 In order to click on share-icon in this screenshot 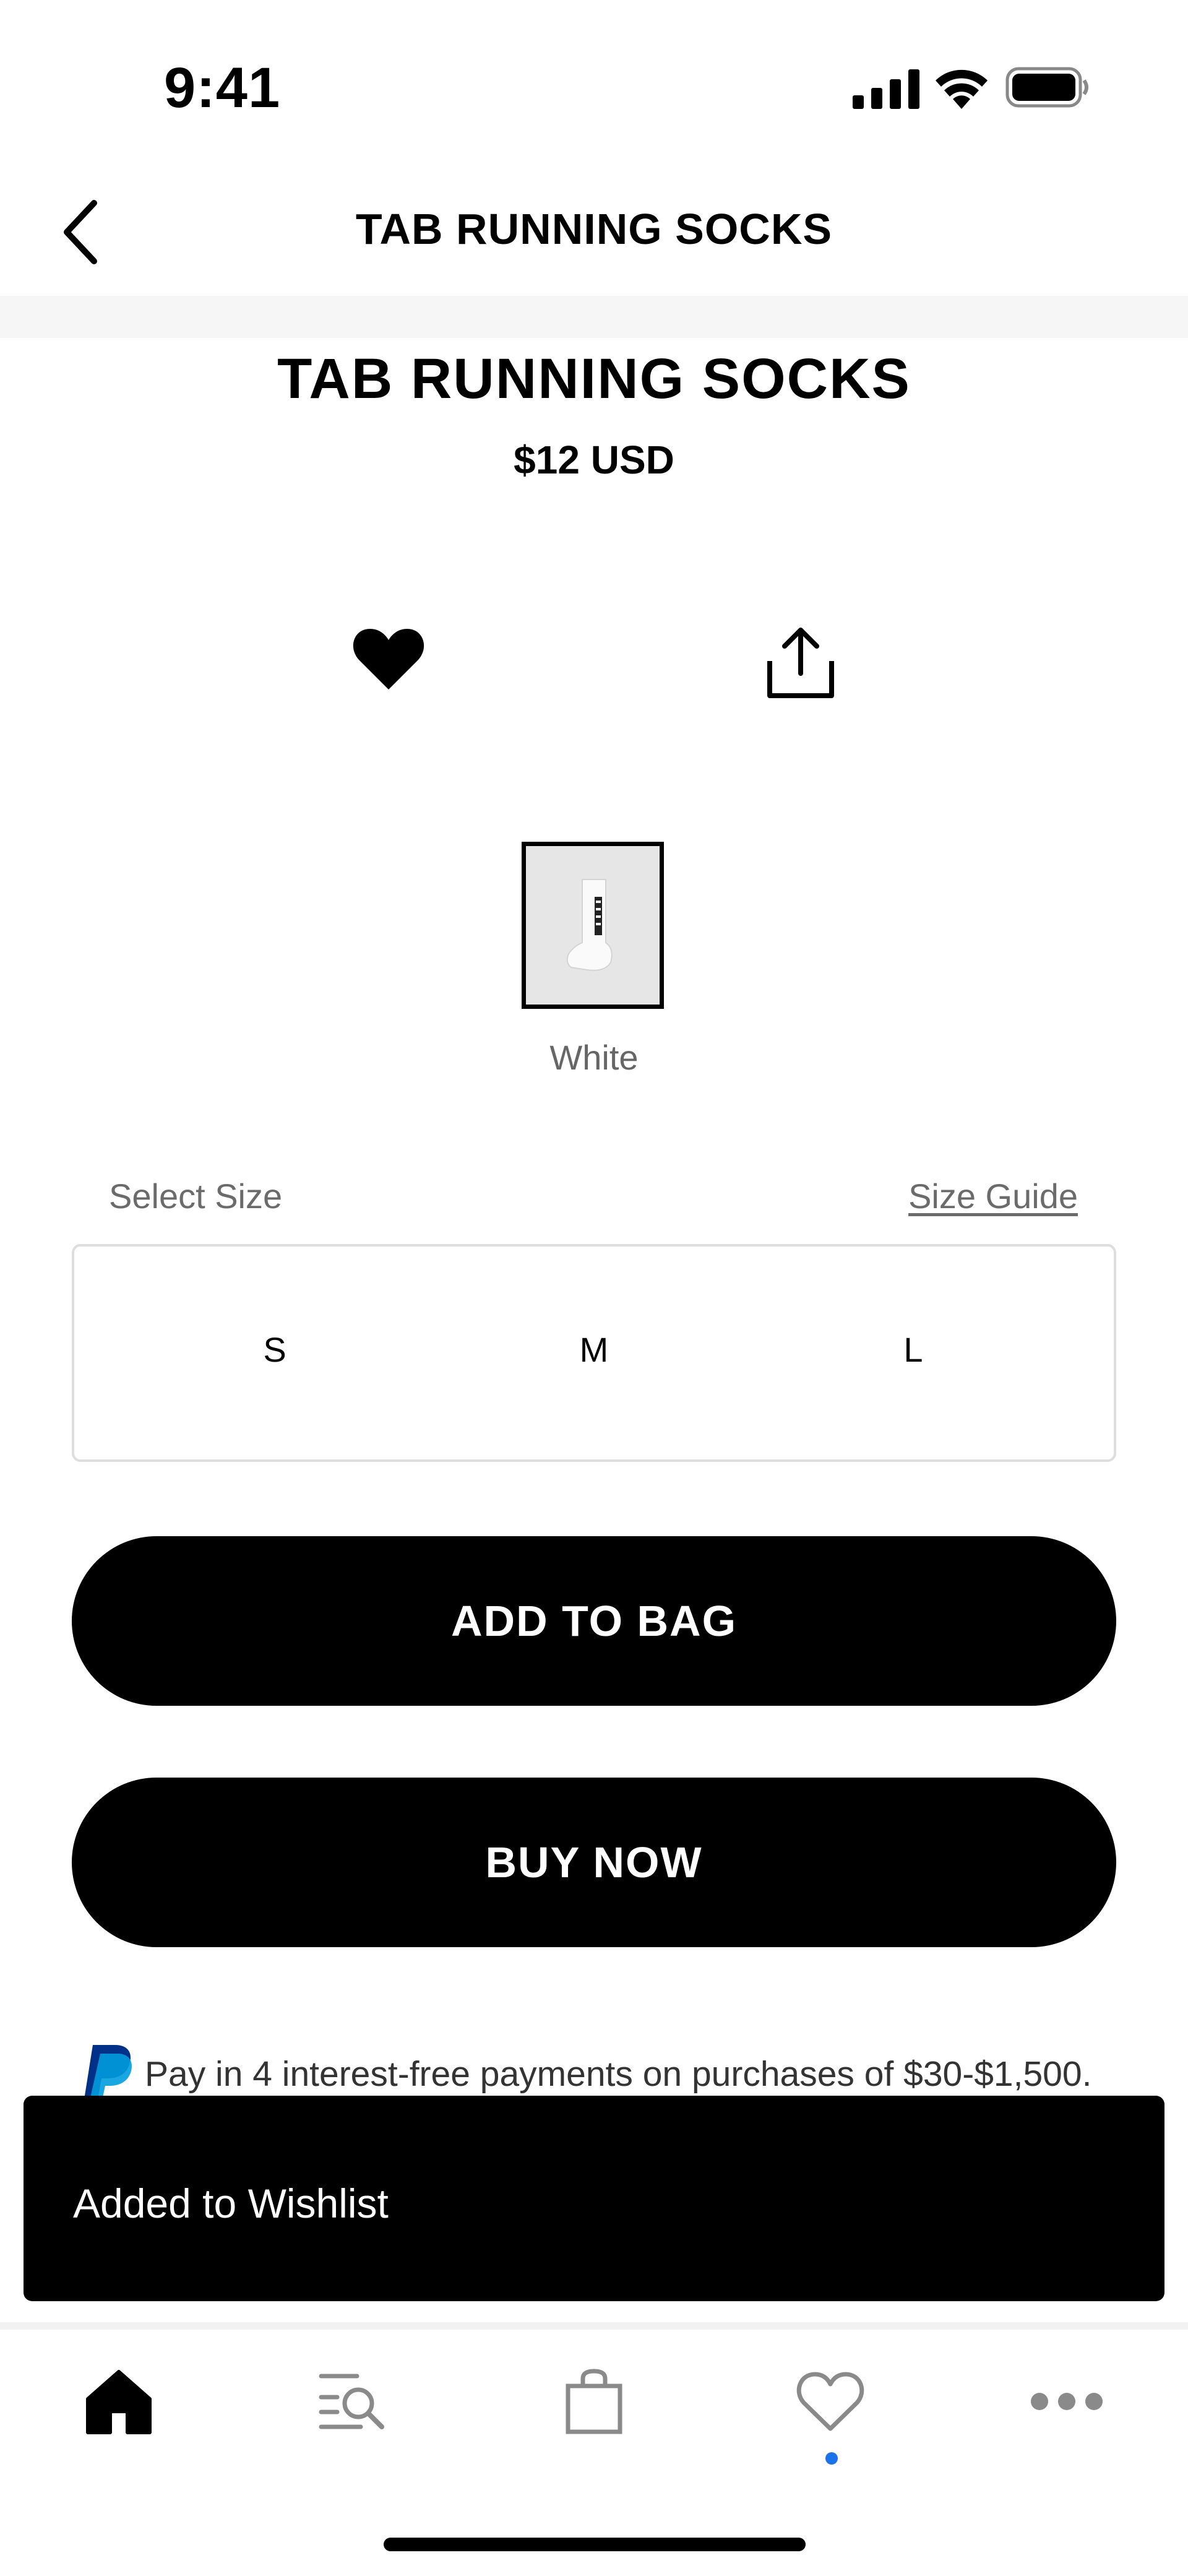, I will do `click(800, 662)`.